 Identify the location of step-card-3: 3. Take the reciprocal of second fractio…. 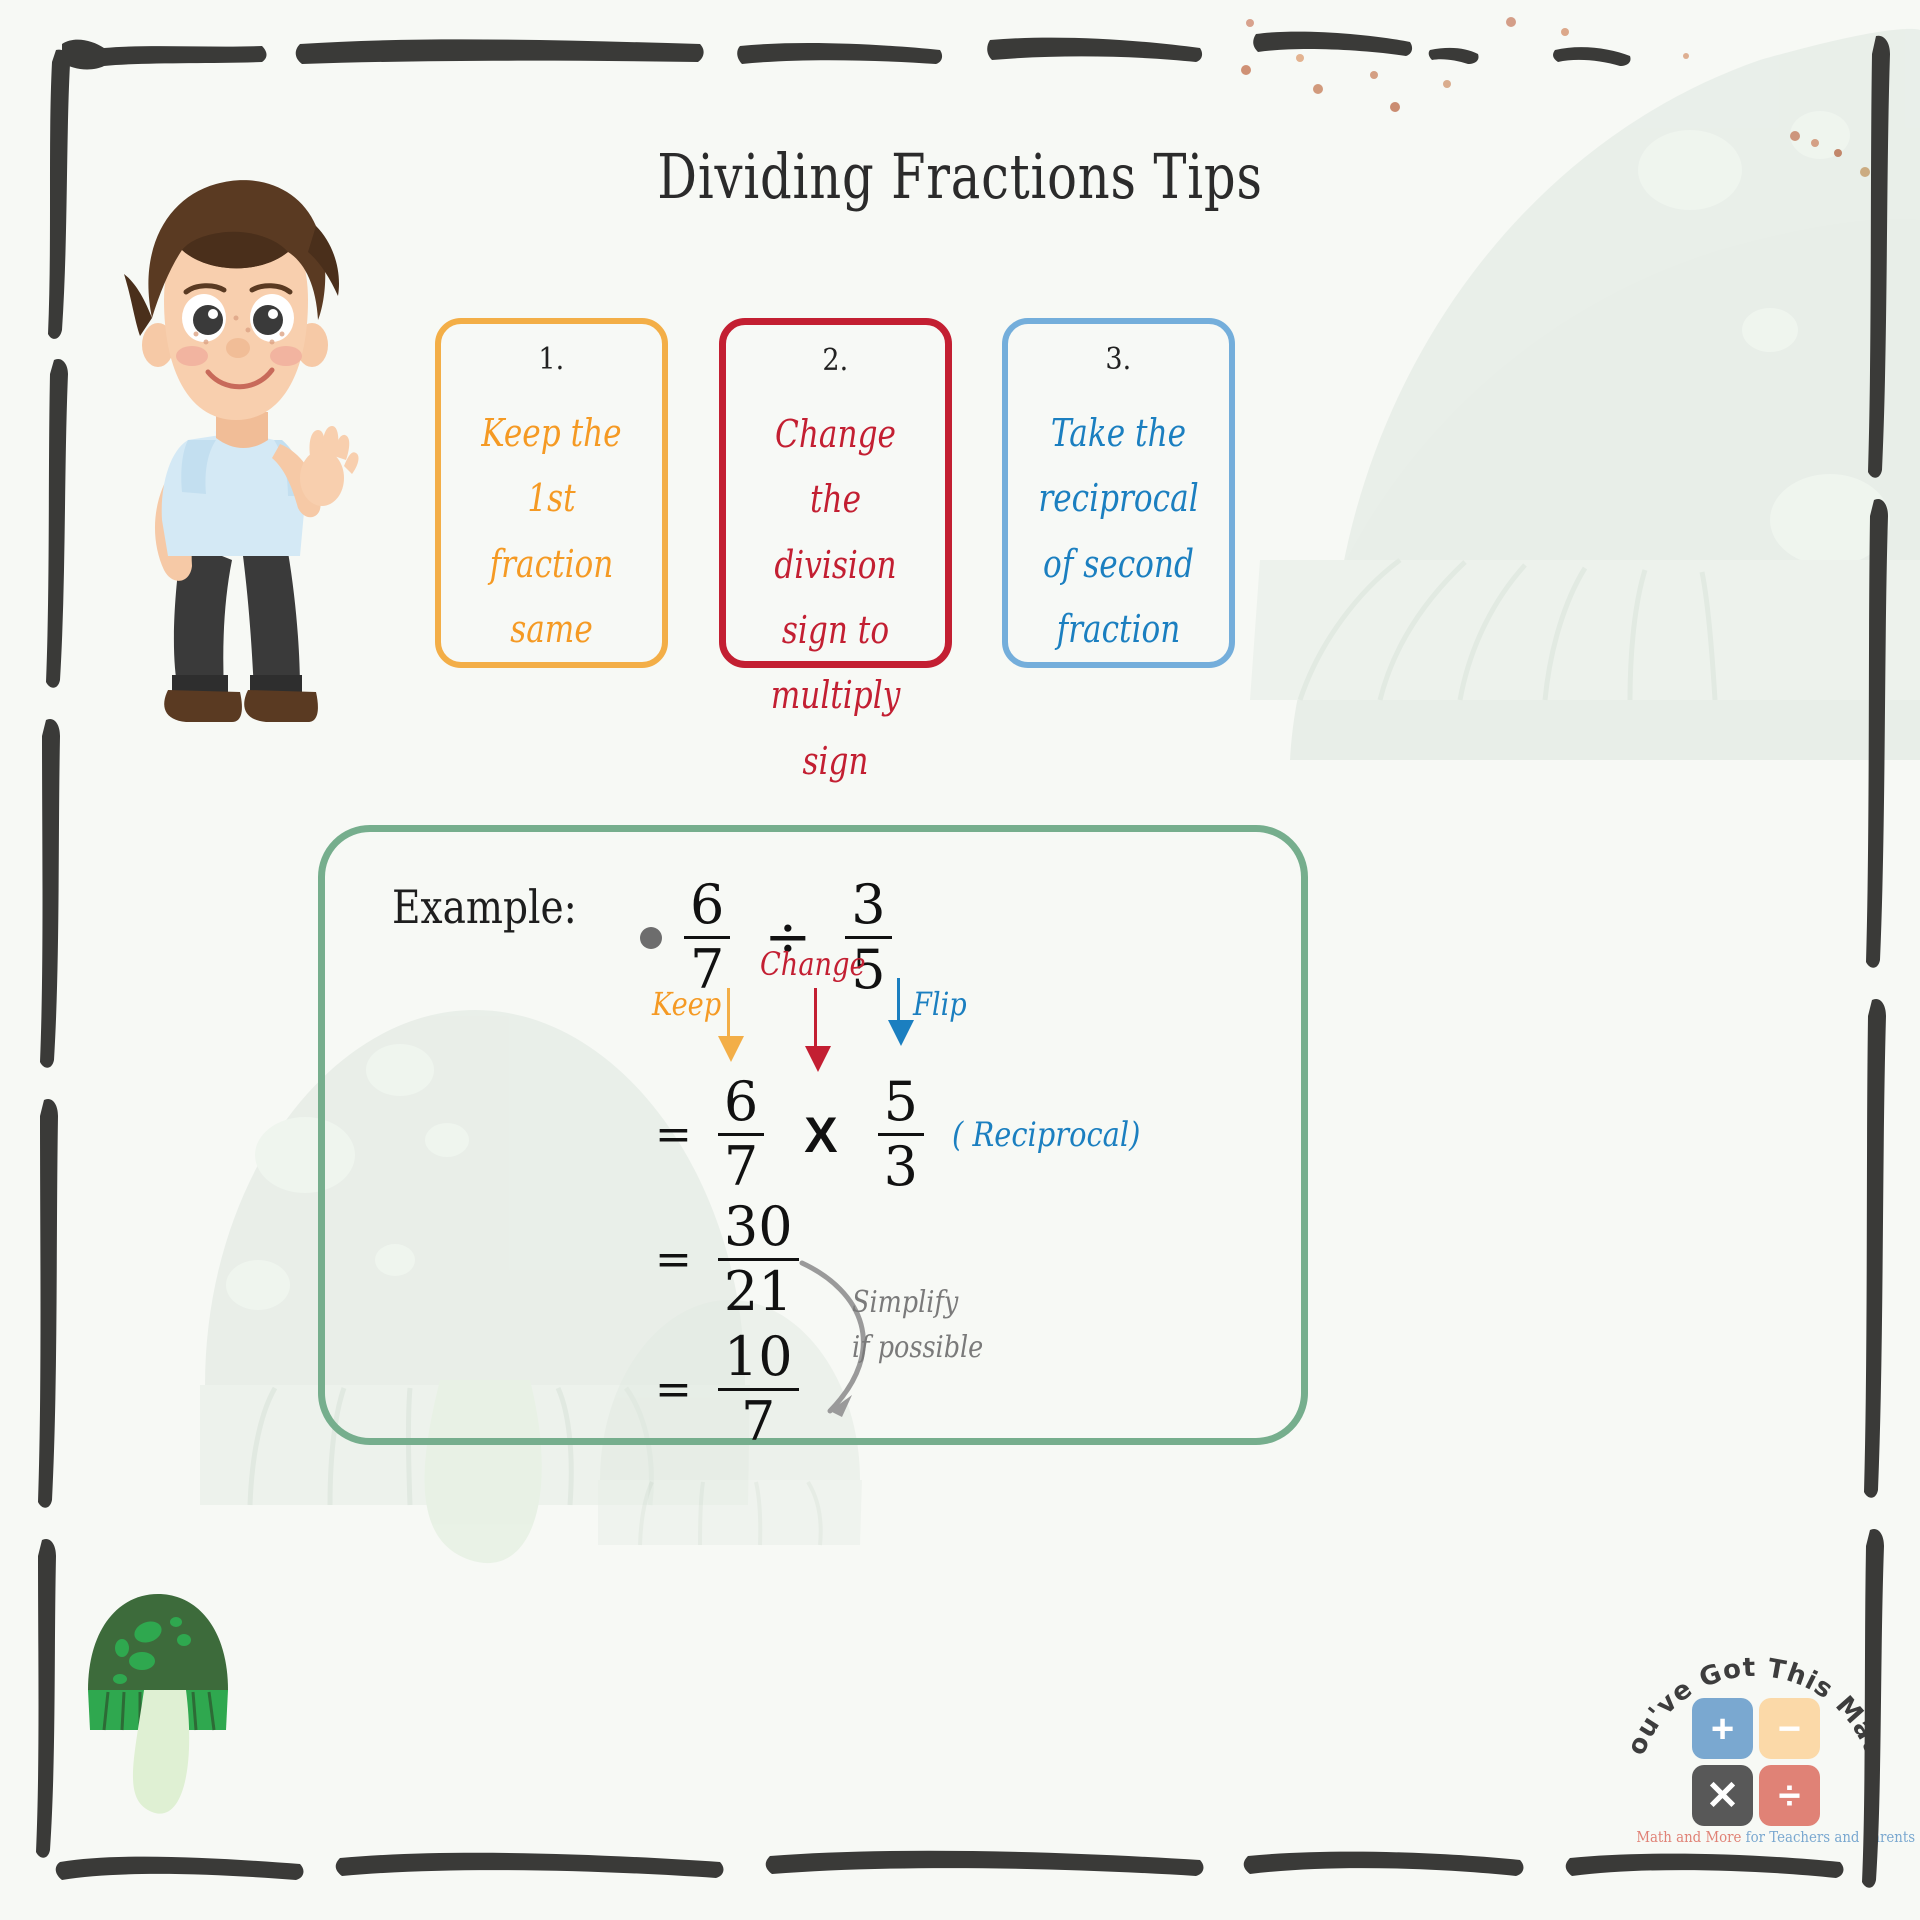
(1118, 493).